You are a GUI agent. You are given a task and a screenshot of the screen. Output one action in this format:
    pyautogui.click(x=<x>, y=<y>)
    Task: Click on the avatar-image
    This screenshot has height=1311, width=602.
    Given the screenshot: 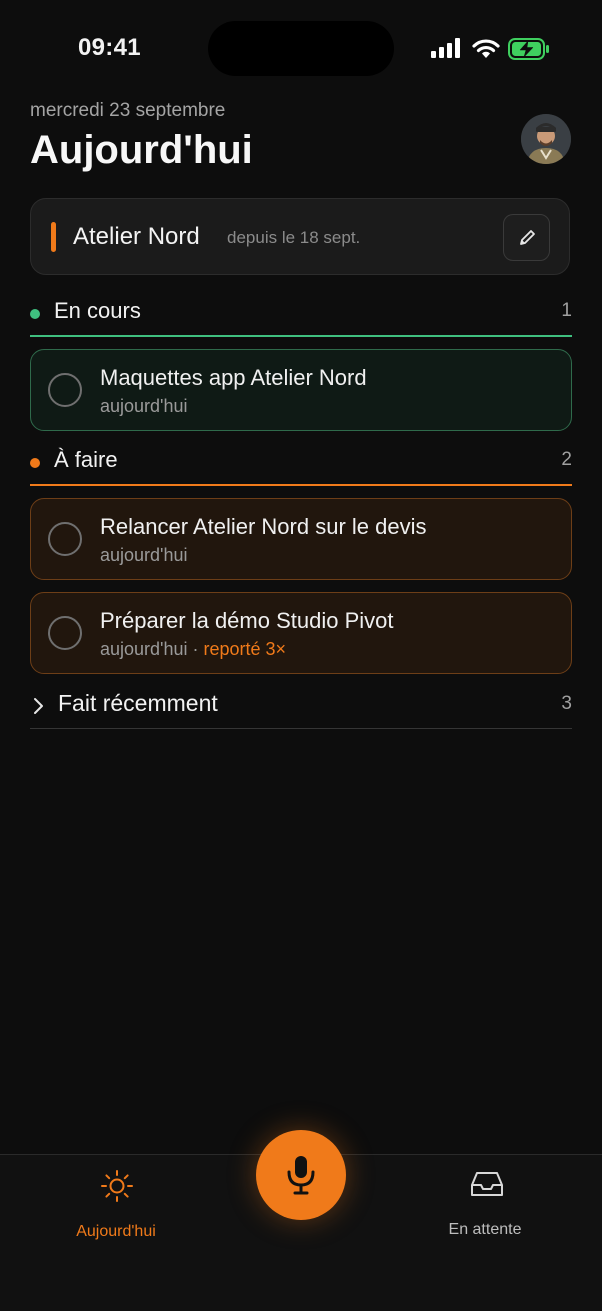 What is the action you would take?
    pyautogui.click(x=546, y=139)
    